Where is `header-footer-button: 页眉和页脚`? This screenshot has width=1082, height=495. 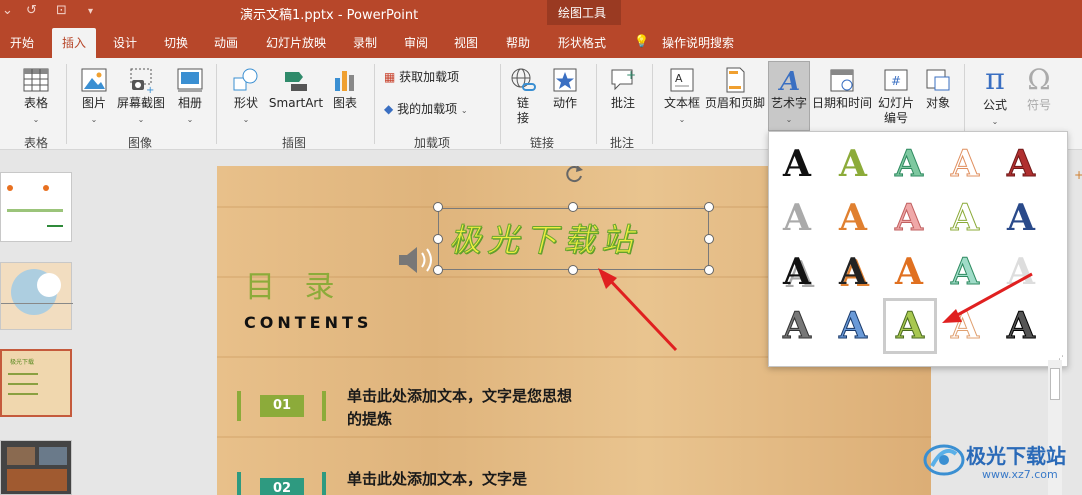
header-footer-button: 页眉和页脚 is located at coordinates (735, 88).